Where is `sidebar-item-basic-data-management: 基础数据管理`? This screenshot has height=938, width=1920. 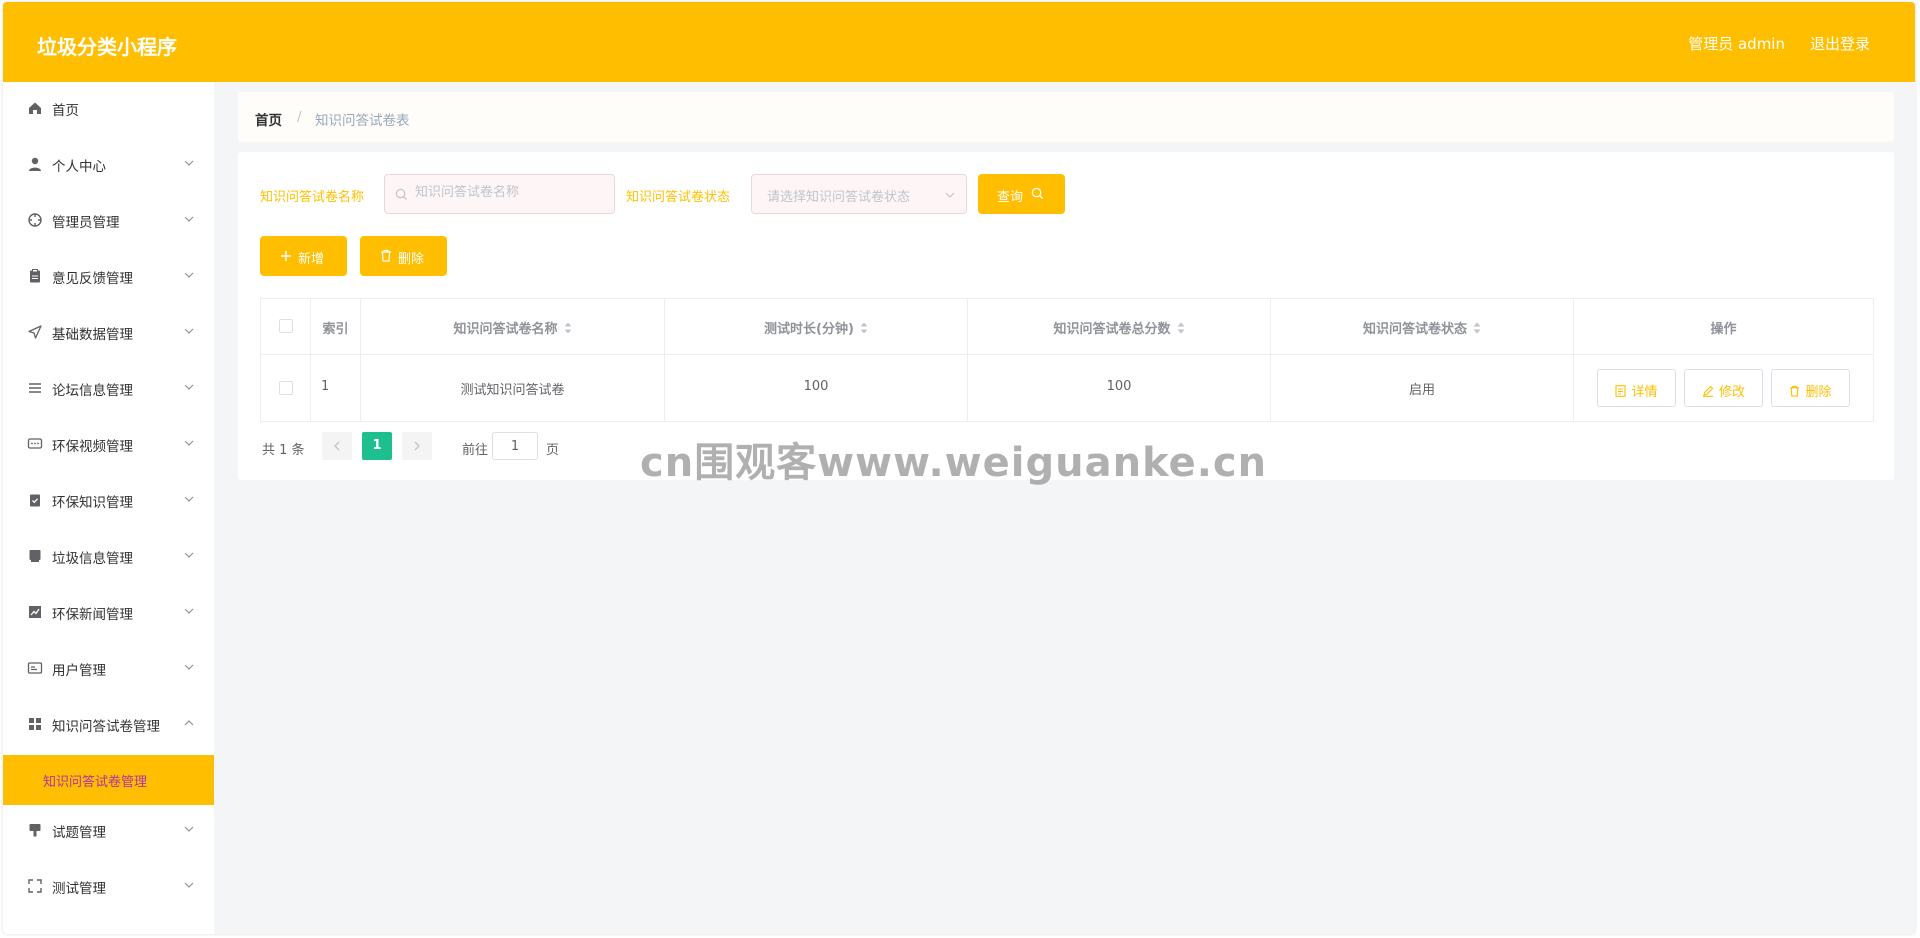 sidebar-item-basic-data-management: 基础数据管理 is located at coordinates (108, 332).